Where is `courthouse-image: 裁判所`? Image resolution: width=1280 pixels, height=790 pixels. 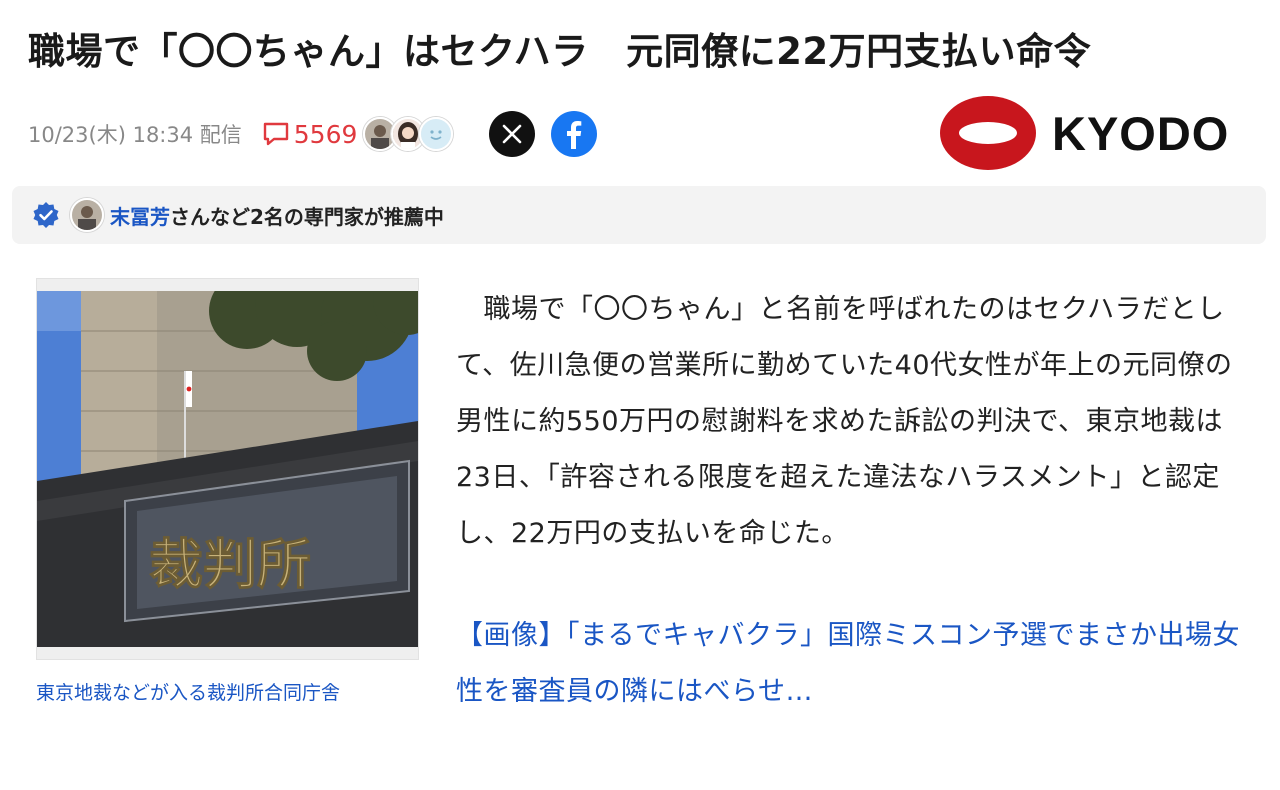 courthouse-image: 裁判所 is located at coordinates (227, 469).